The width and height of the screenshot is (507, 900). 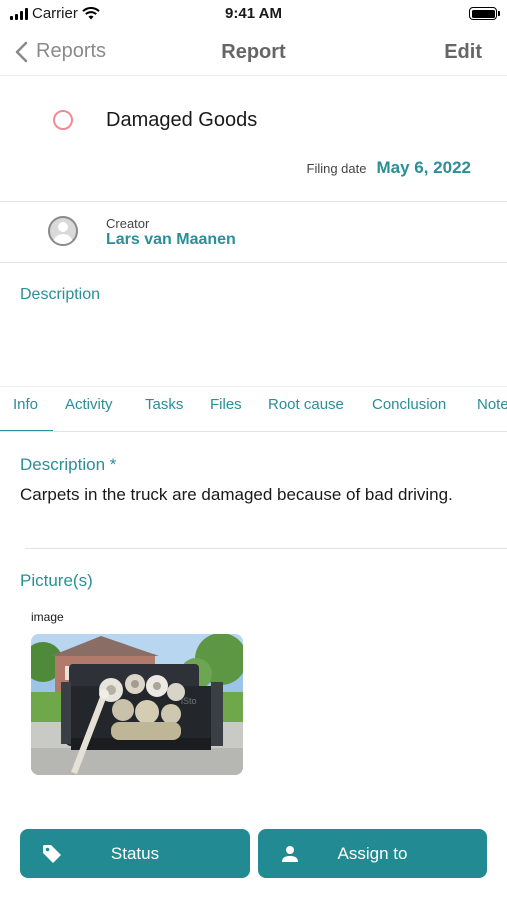 I want to click on pictures-label: Picture(s), so click(x=56, y=580).